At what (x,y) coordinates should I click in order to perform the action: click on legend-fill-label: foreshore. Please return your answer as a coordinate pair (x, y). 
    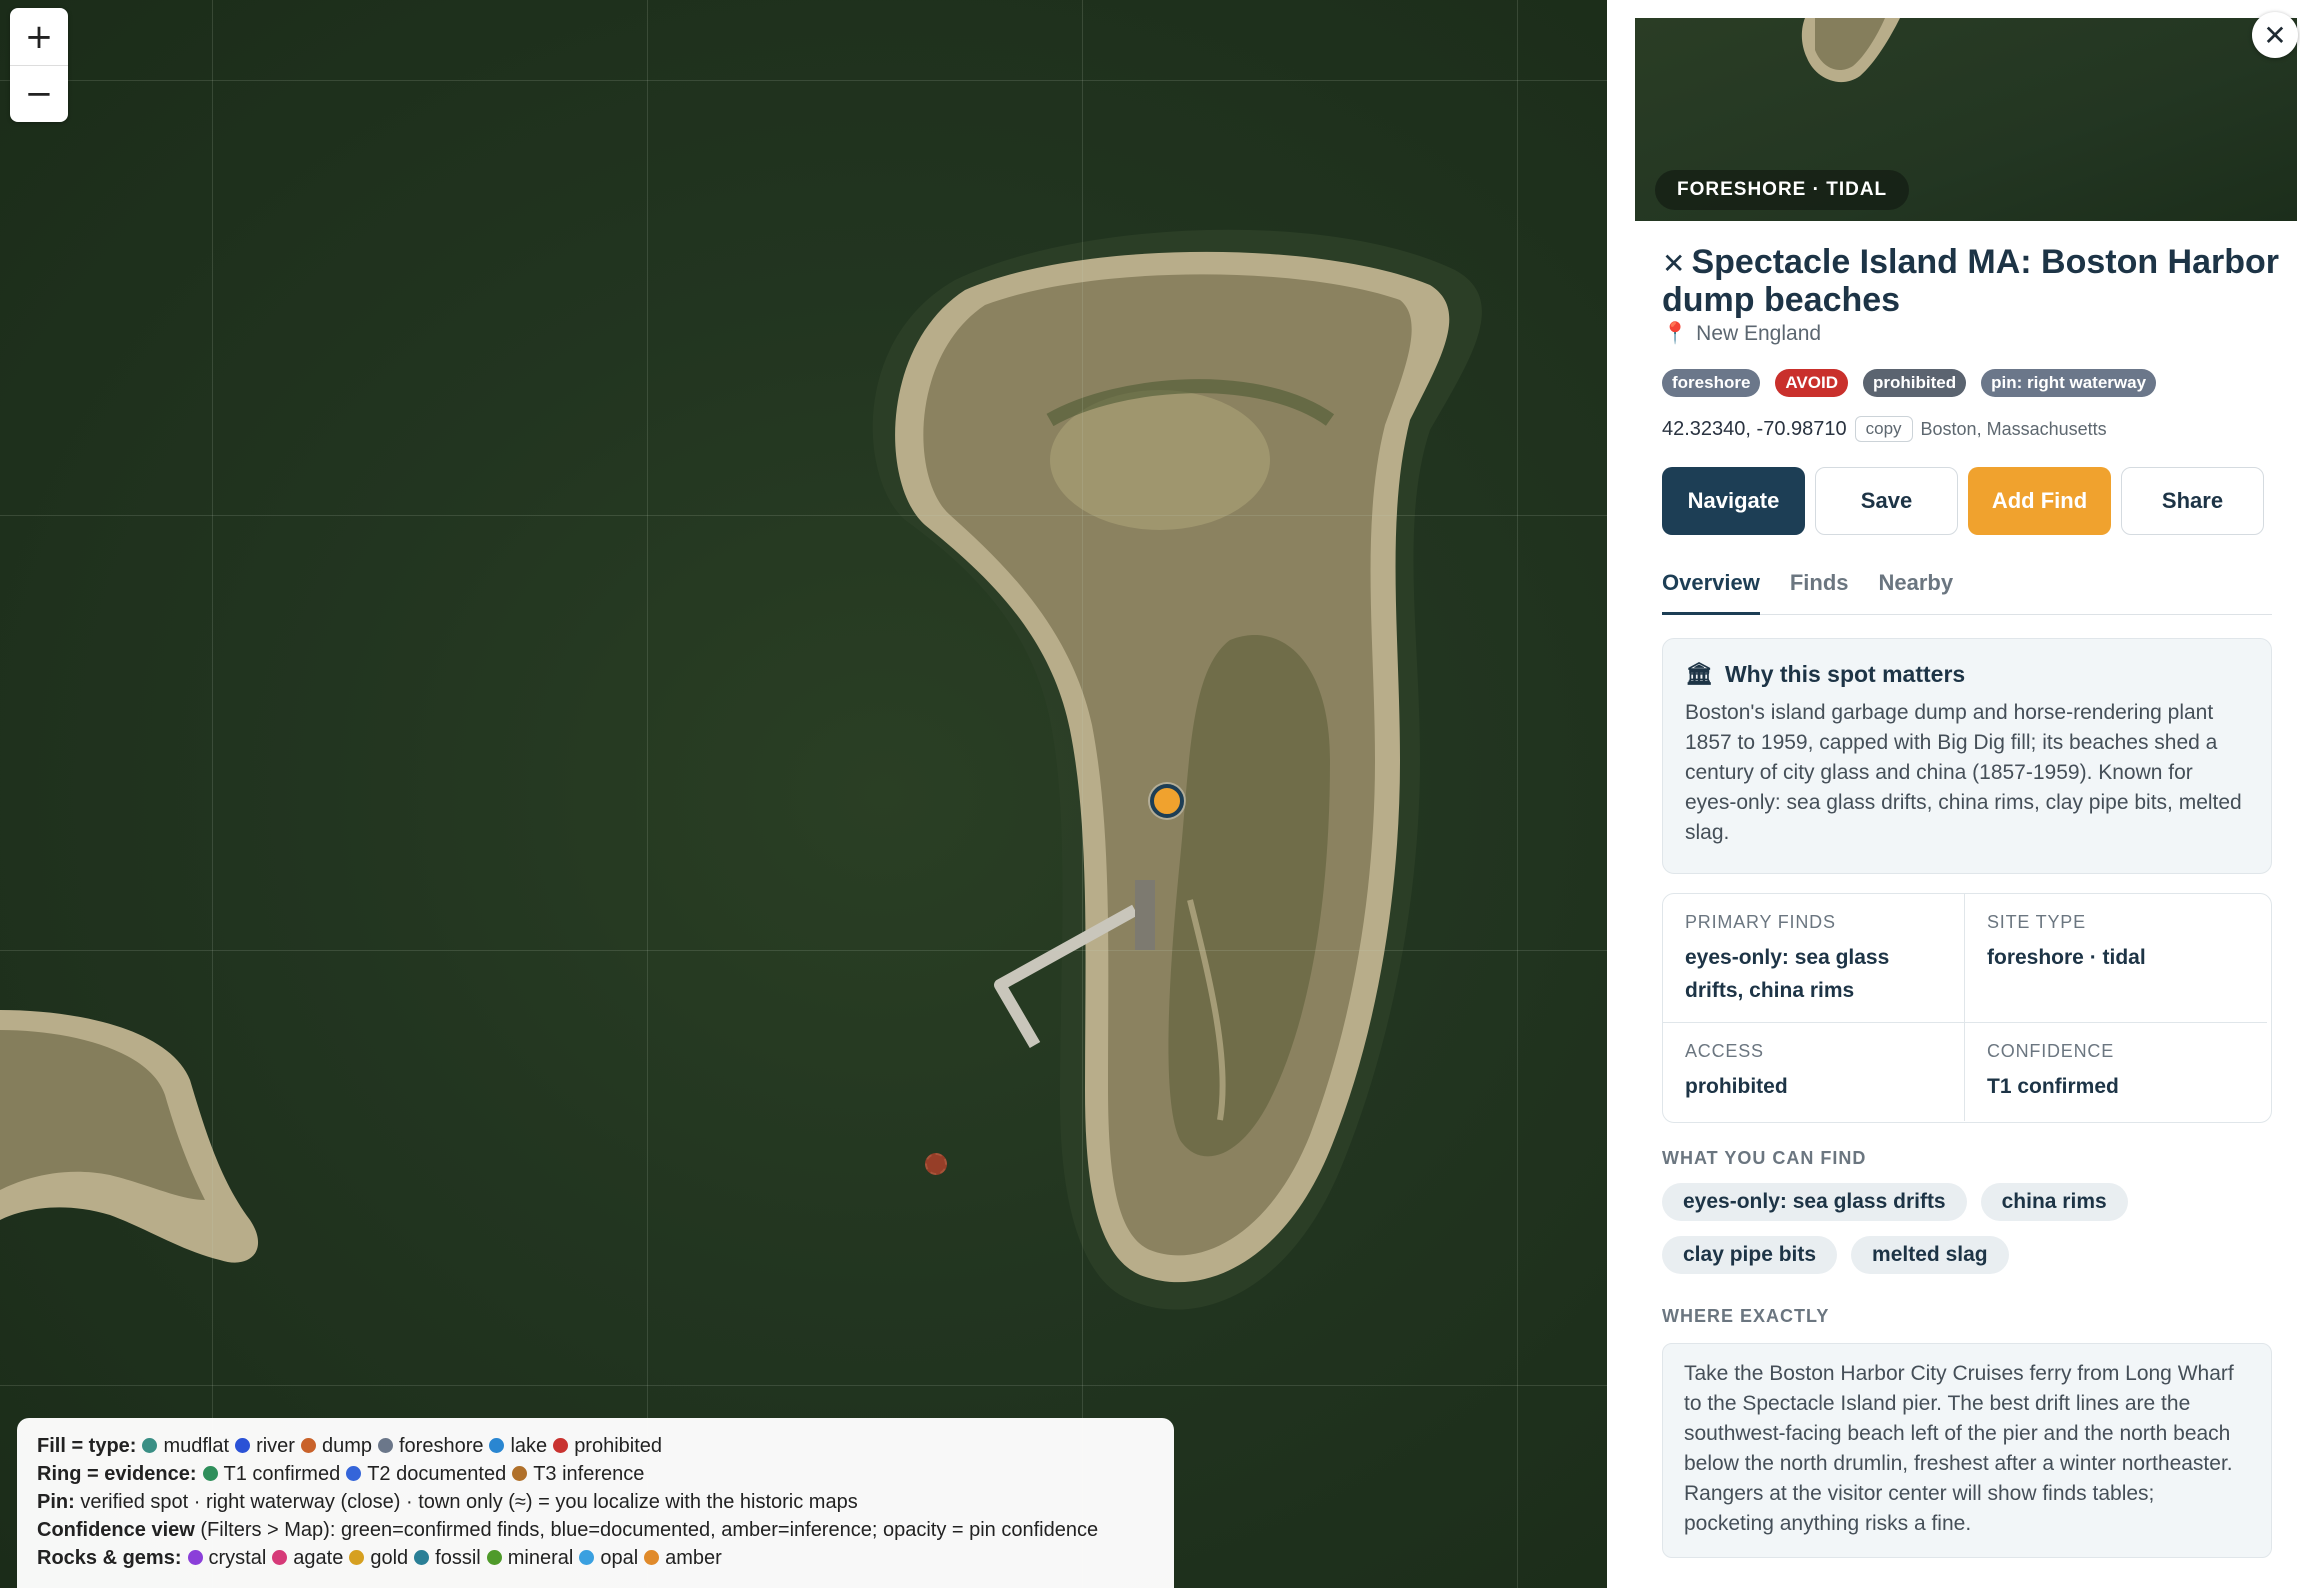
    Looking at the image, I should click on (441, 1446).